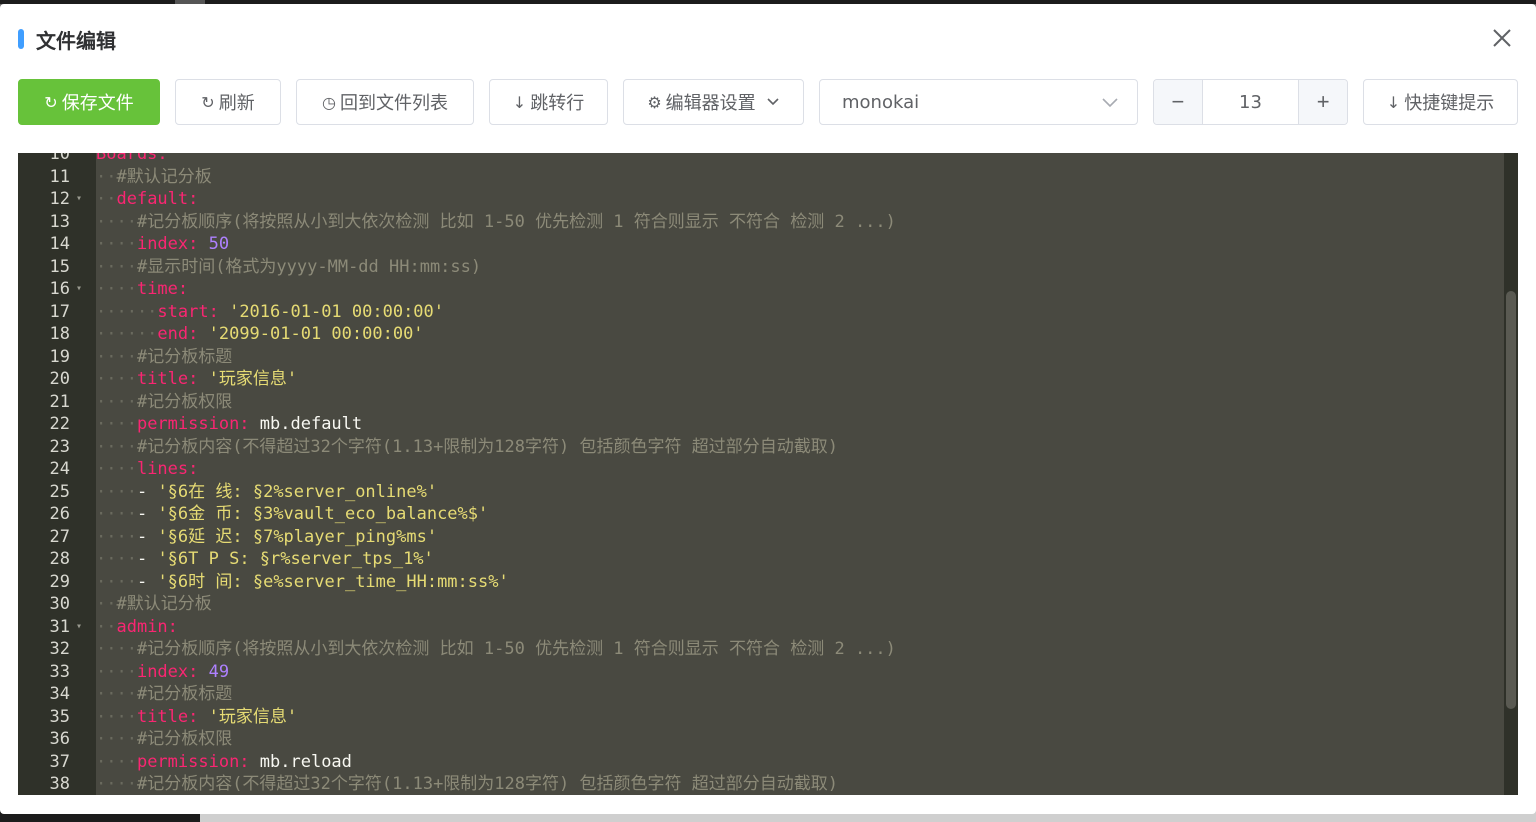 The height and width of the screenshot is (822, 1536). Describe the element at coordinates (132, 158) in the screenshot. I see `code-token: Boards:` at that location.